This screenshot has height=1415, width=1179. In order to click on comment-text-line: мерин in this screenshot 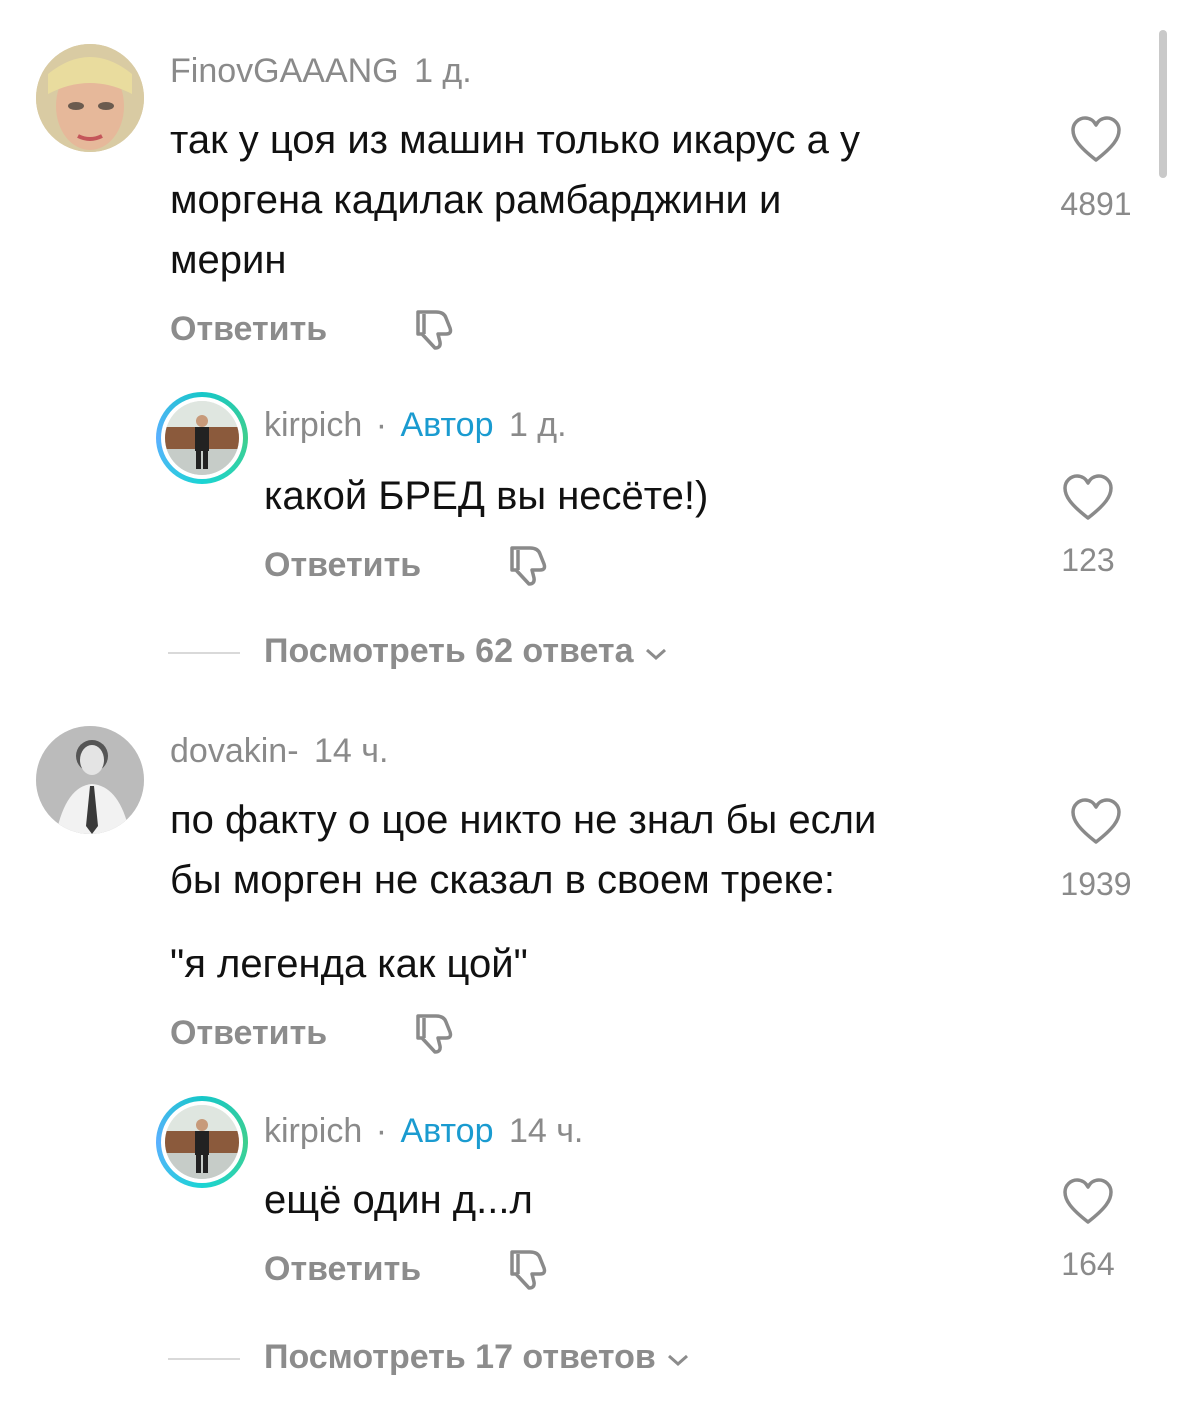, I will do `click(228, 260)`.